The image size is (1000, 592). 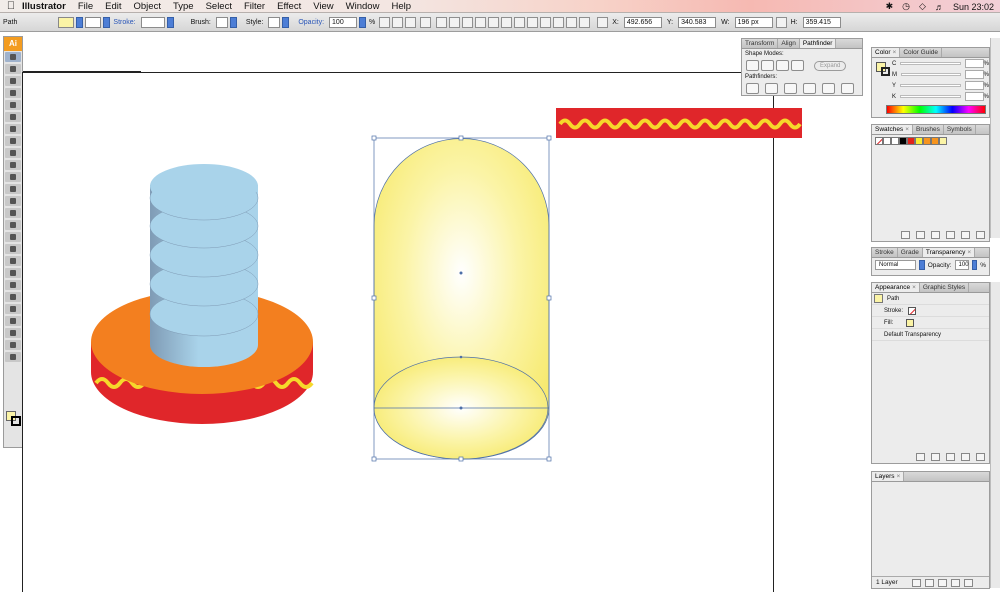 I want to click on symbol-sprayer-tool-icon, so click(x=13, y=225).